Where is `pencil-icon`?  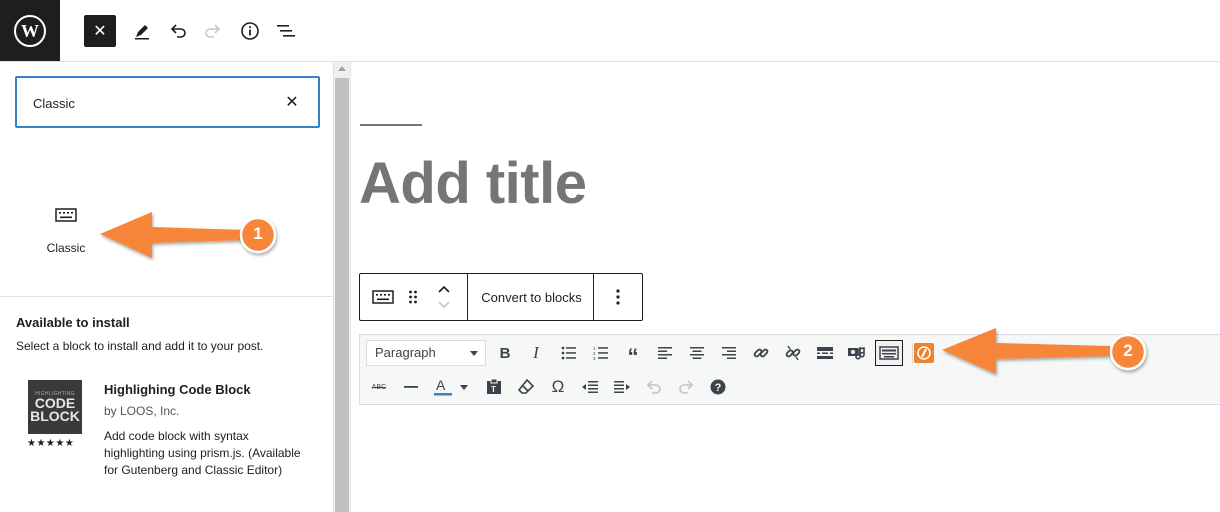
pencil-icon is located at coordinates (142, 31).